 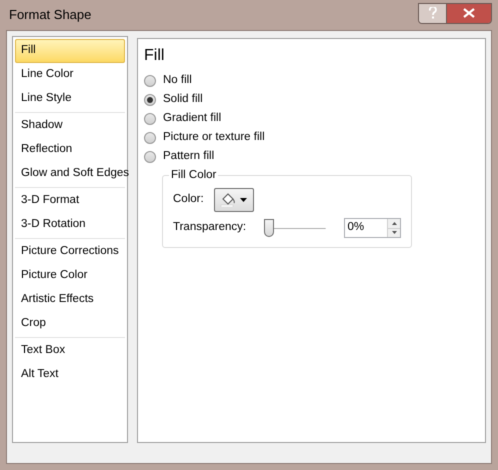 What do you see at coordinates (70, 300) in the screenshot?
I see `category-item: Artistic Effects` at bounding box center [70, 300].